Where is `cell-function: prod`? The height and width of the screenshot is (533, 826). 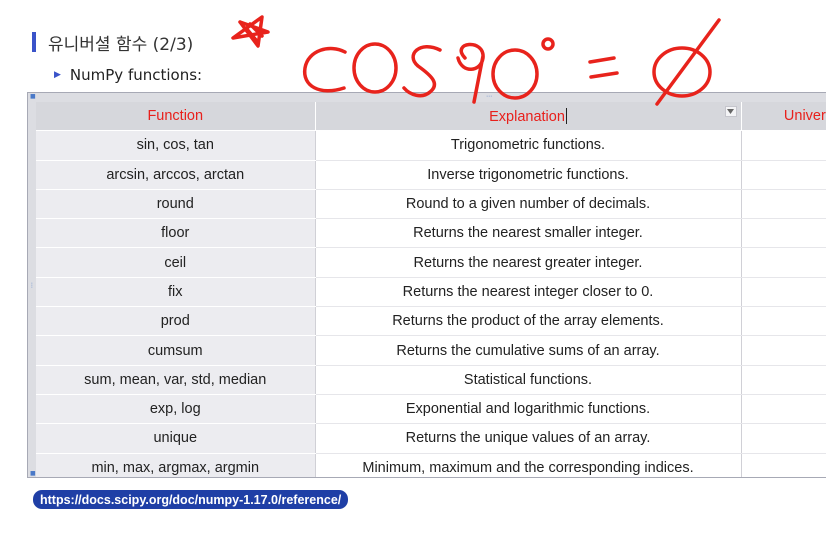
cell-function: prod is located at coordinates (176, 321).